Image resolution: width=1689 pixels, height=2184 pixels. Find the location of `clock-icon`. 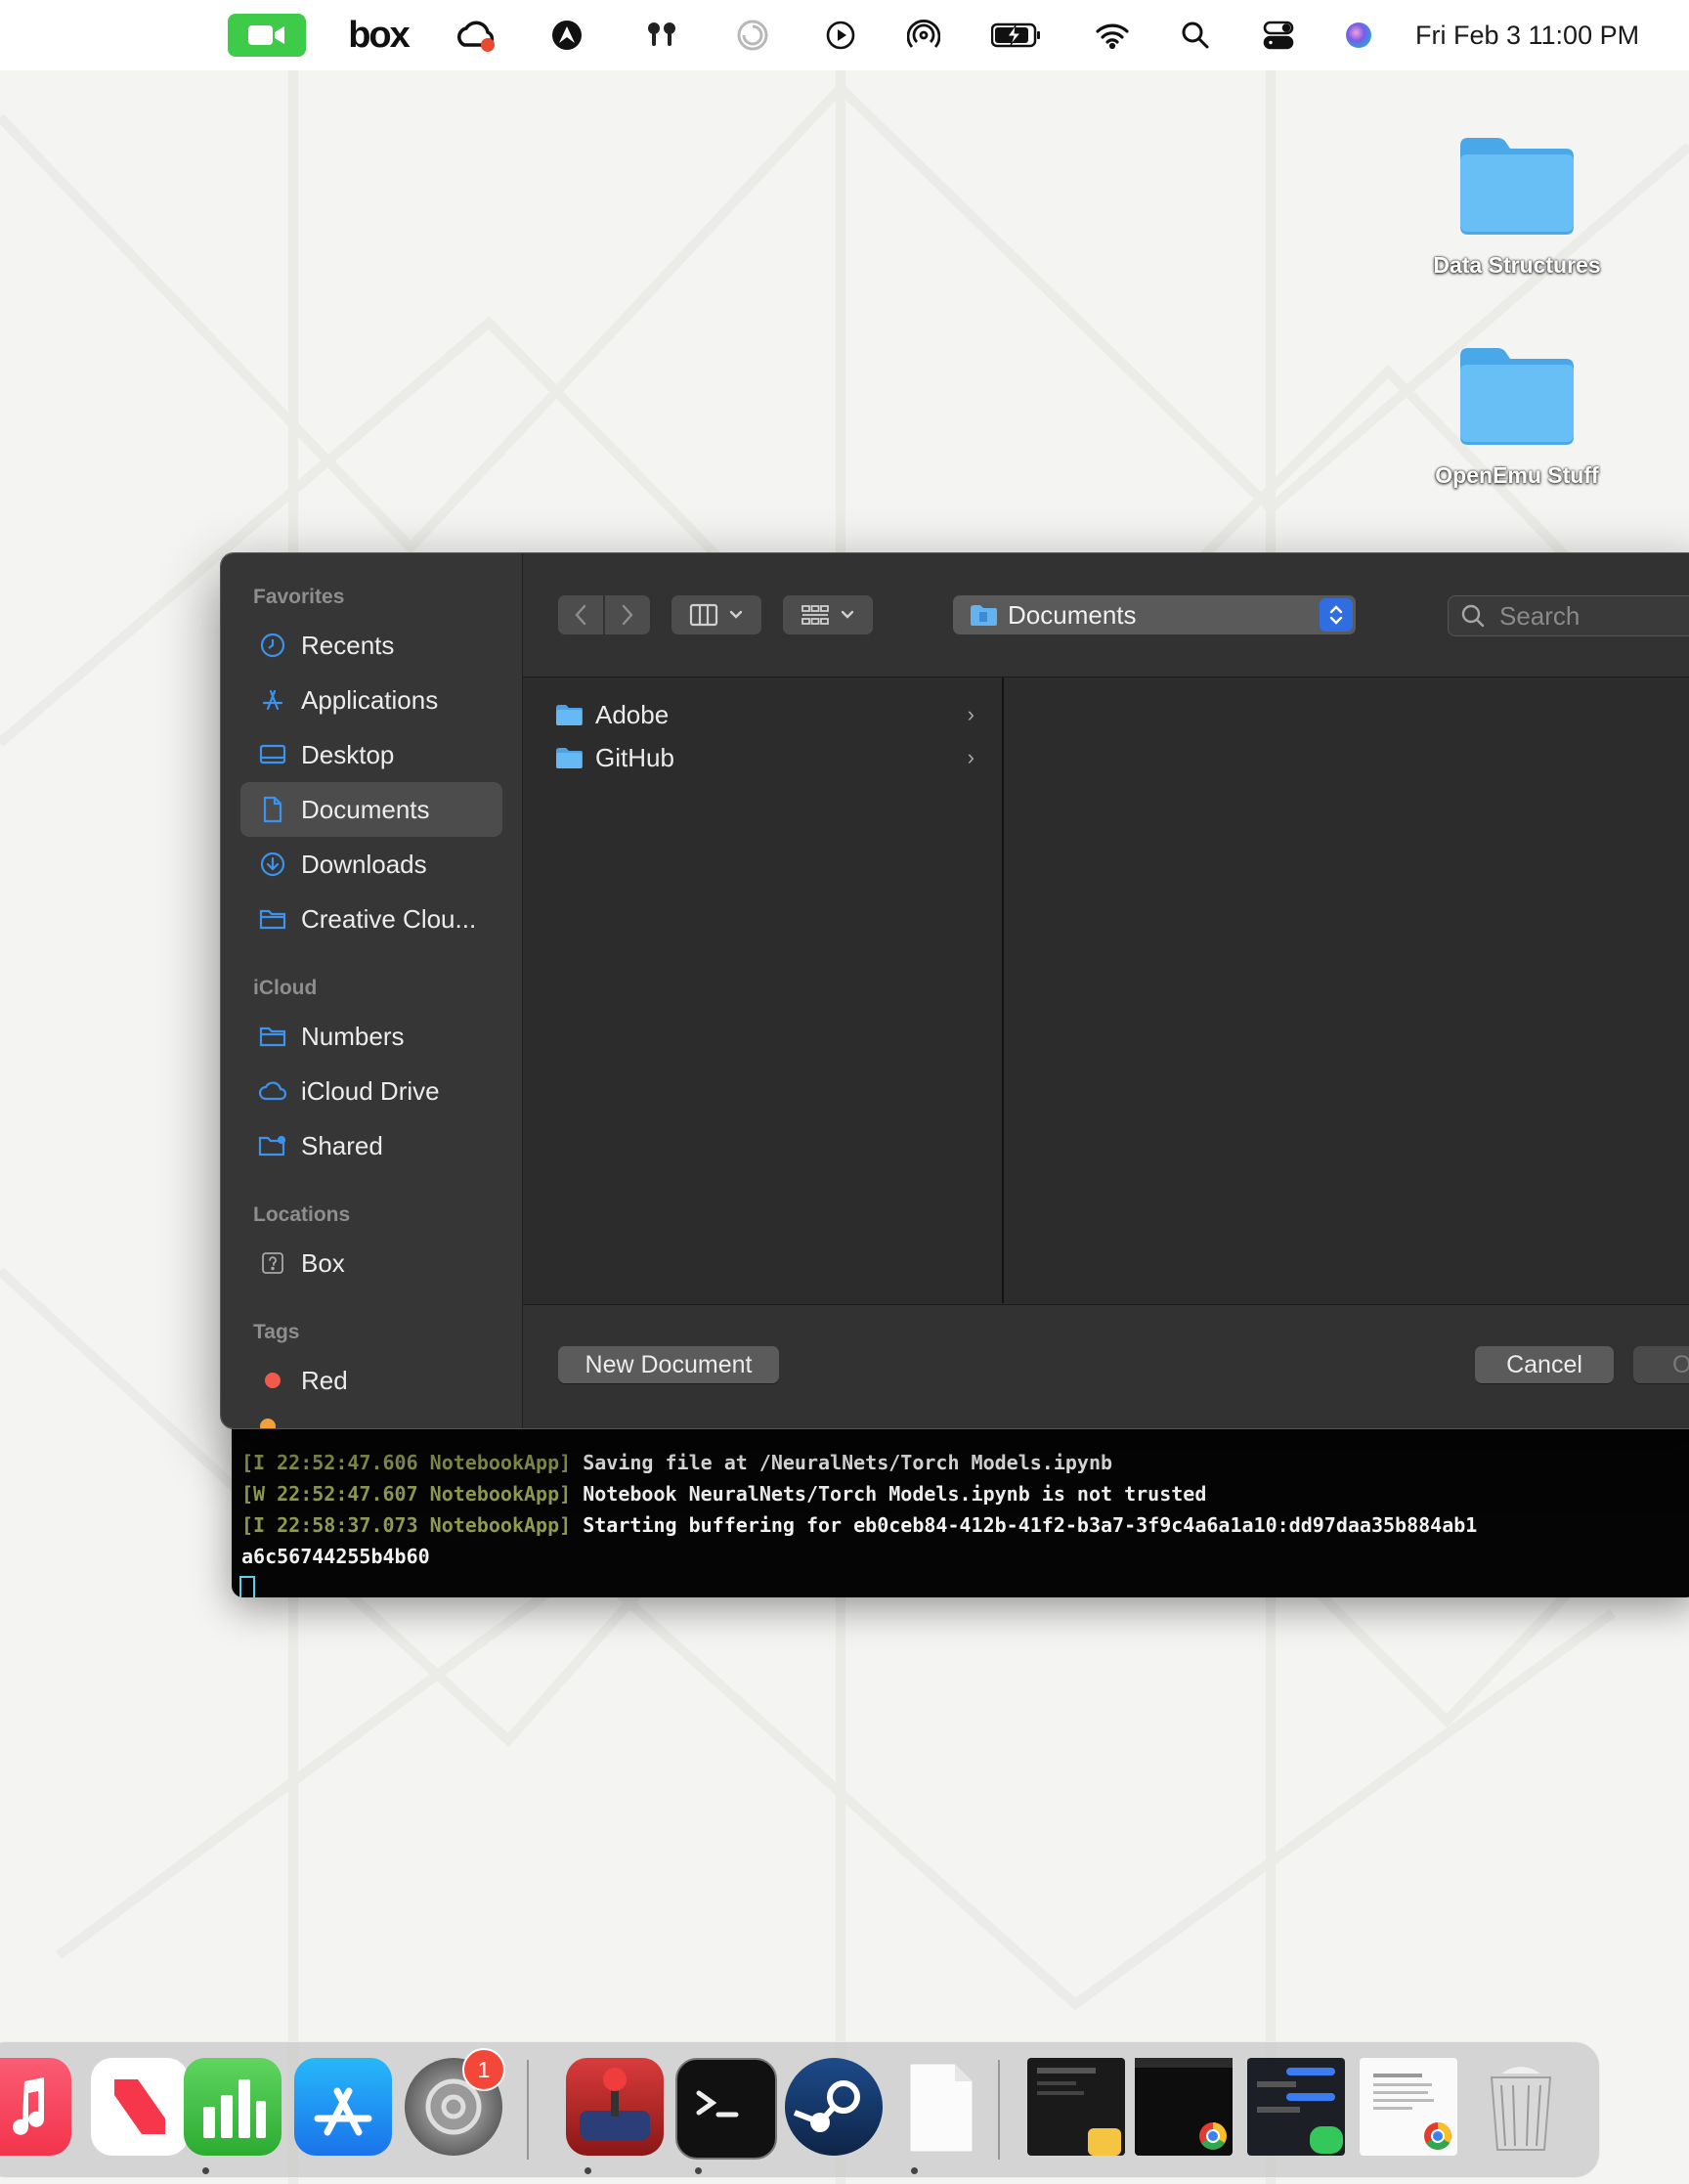

clock-icon is located at coordinates (272, 645).